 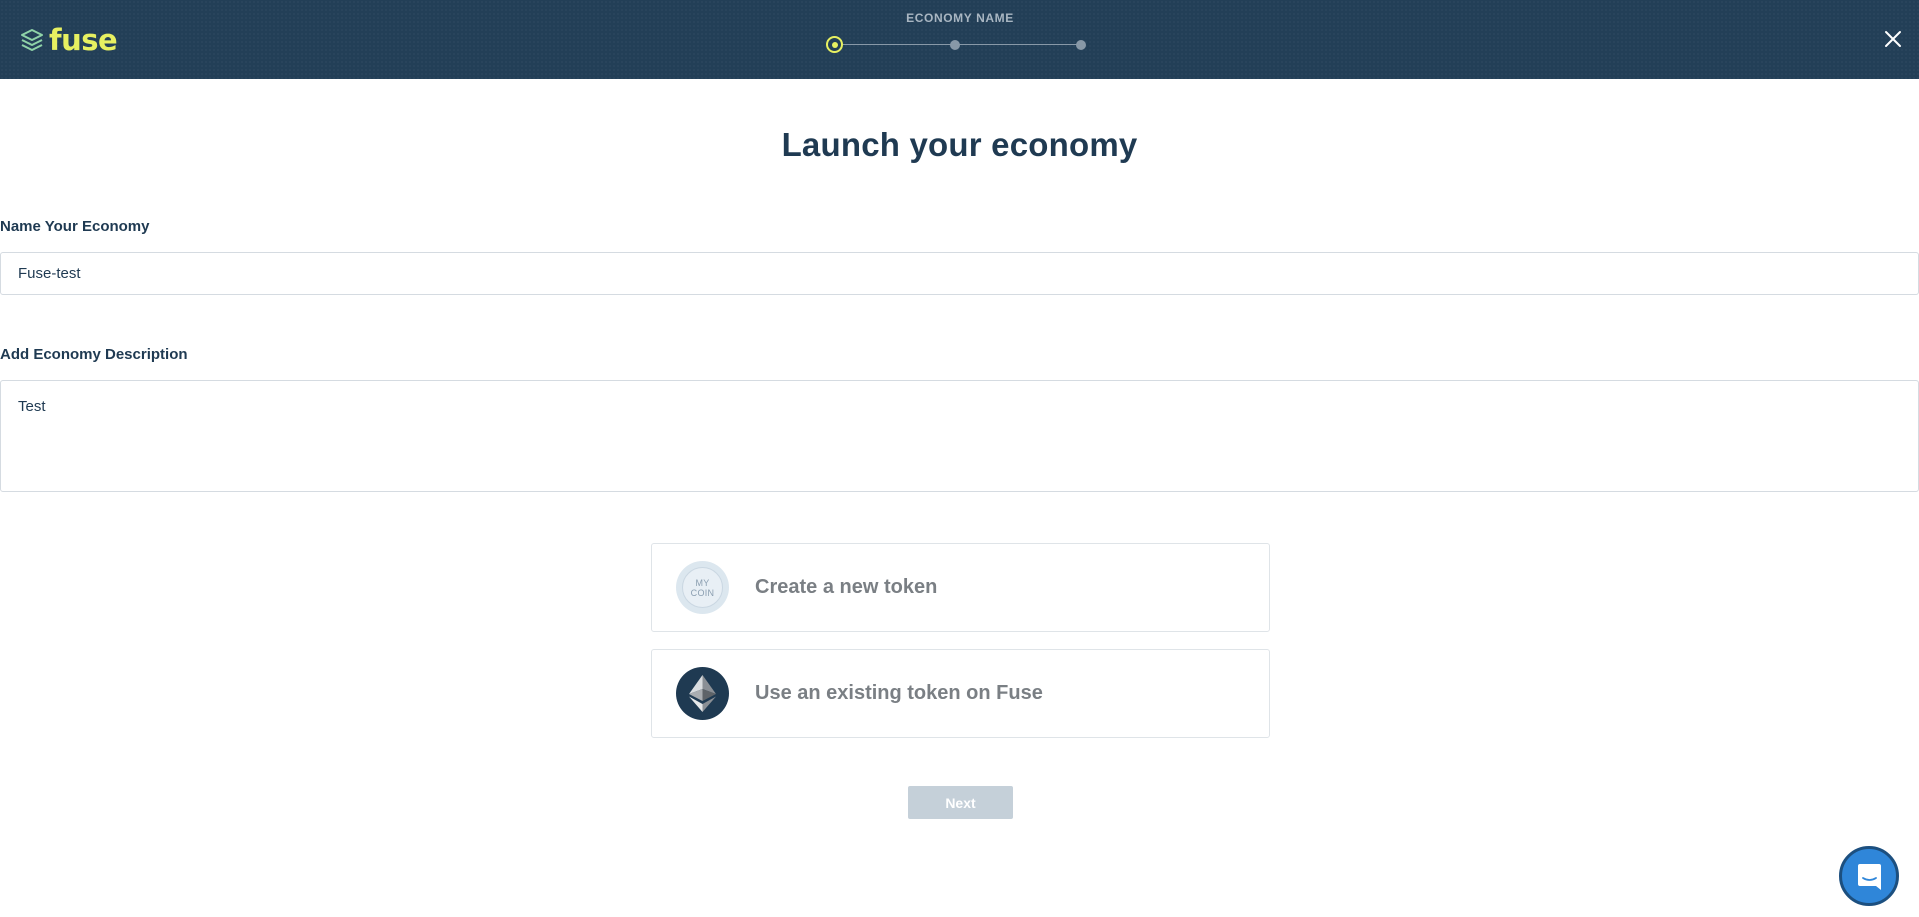 I want to click on coin-text-line2: COIN, so click(x=702, y=592).